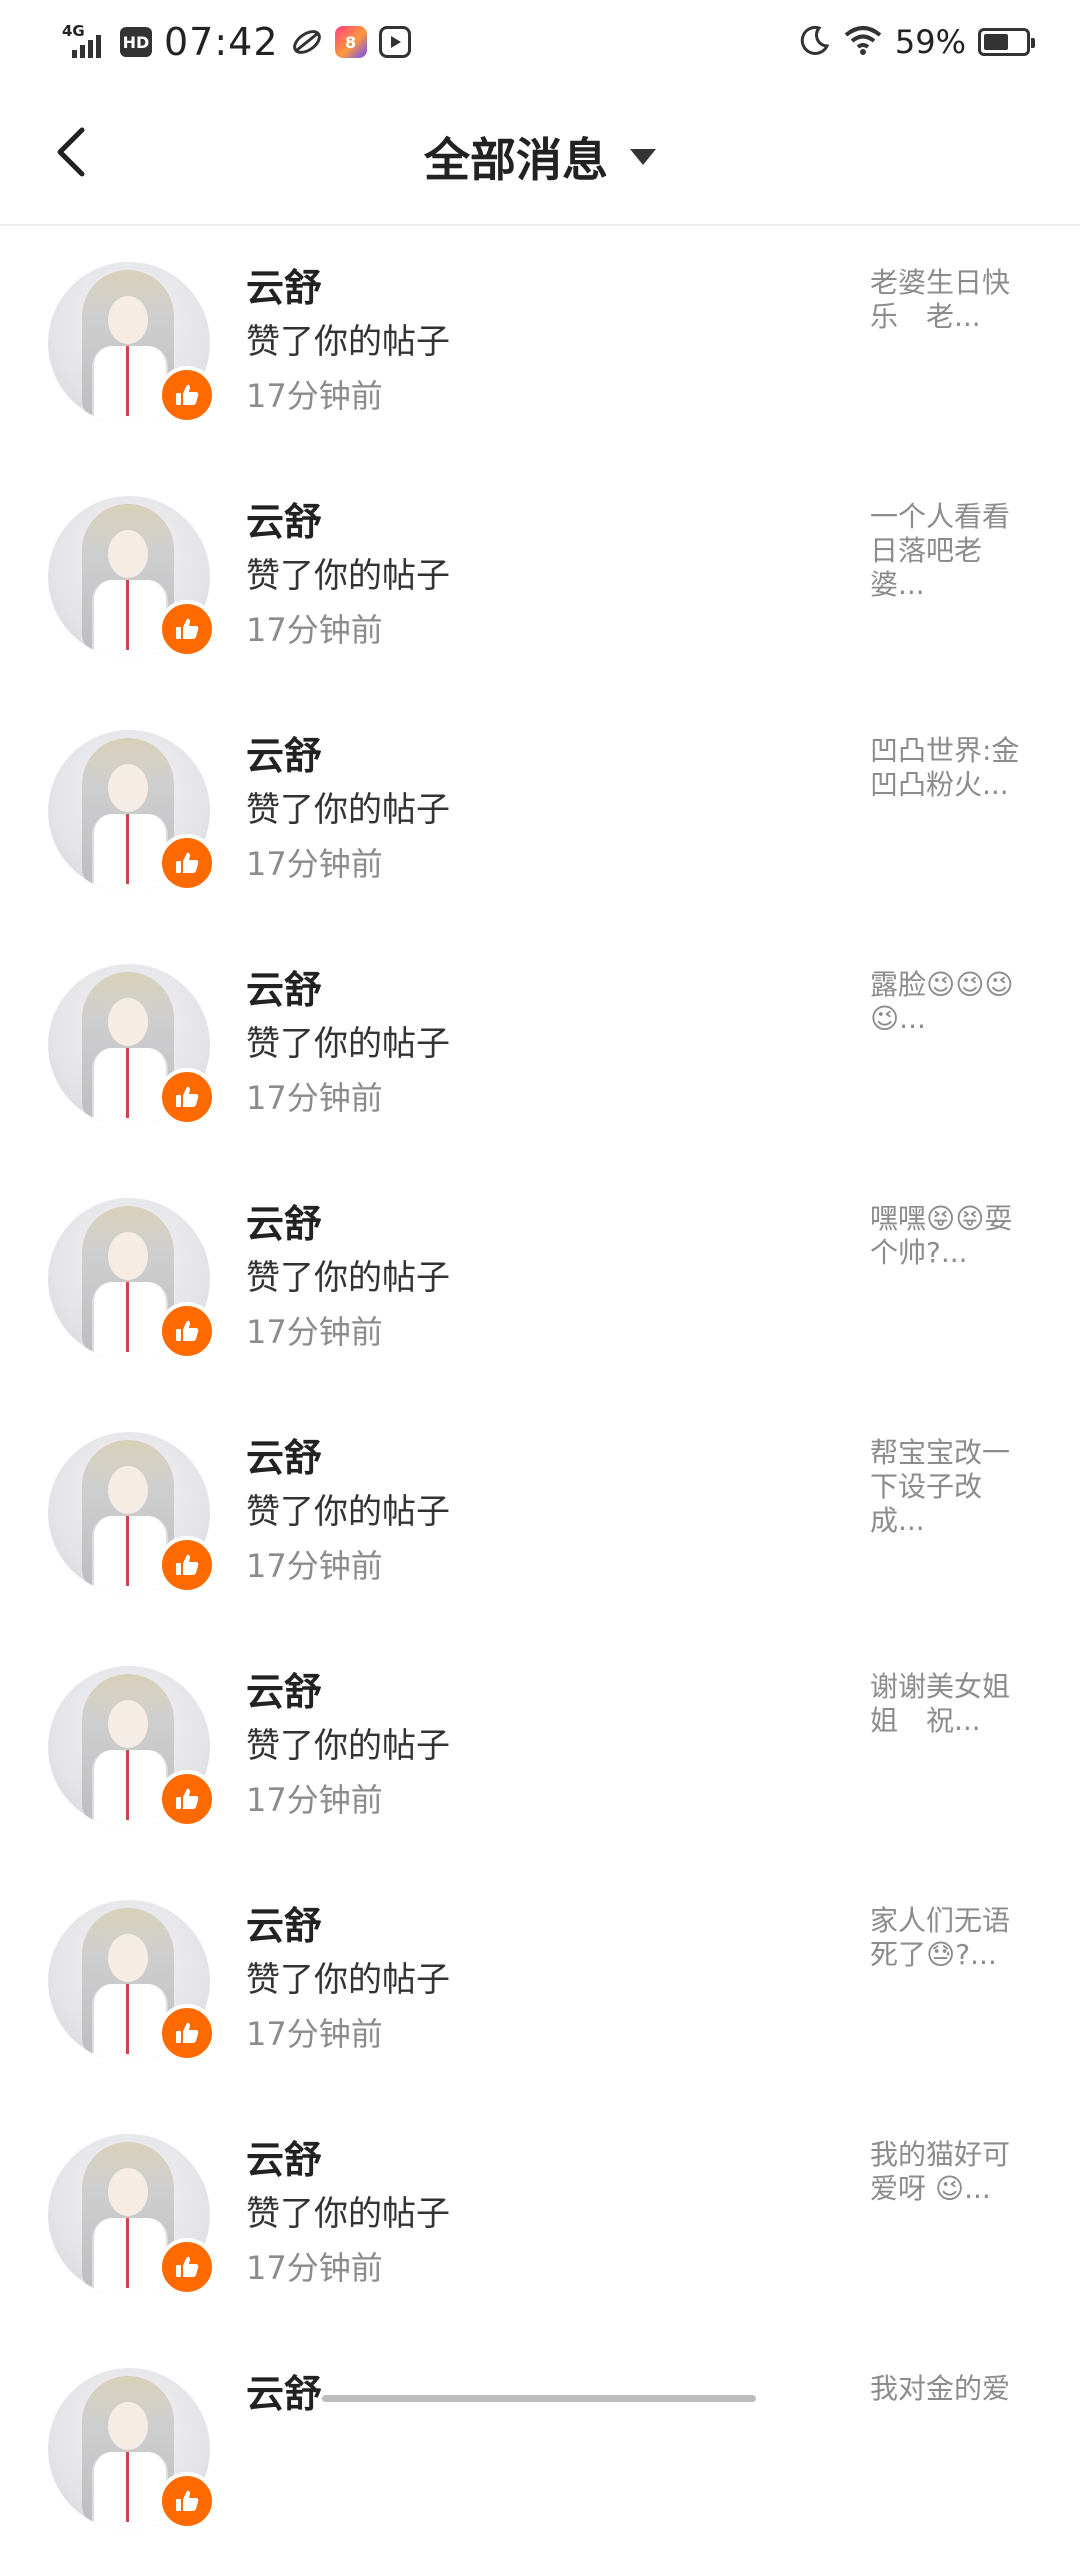 The width and height of the screenshot is (1080, 2566). I want to click on leaf-app-icon, so click(307, 42).